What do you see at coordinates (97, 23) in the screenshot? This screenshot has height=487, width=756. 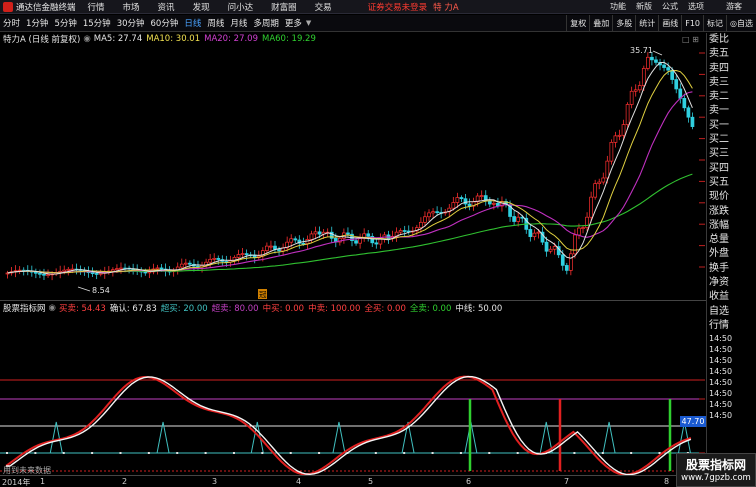 I see `tab-15min: 15分钟` at bounding box center [97, 23].